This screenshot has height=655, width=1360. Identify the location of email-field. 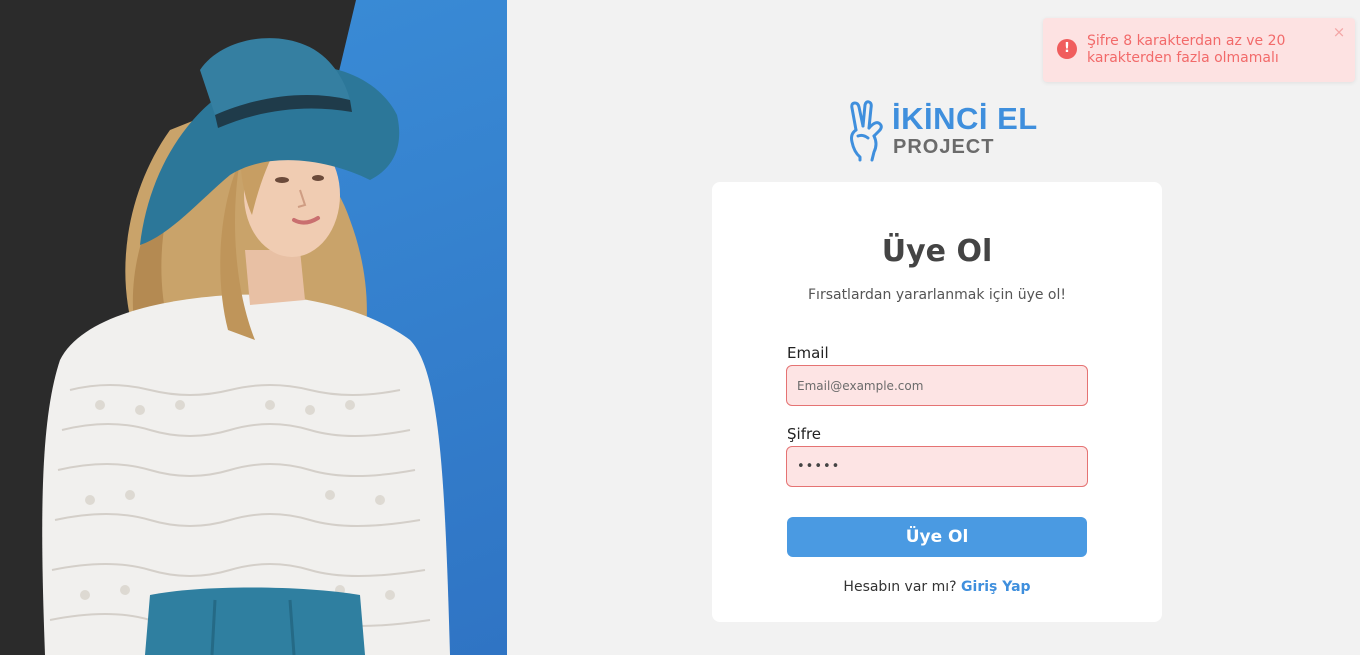
(937, 385).